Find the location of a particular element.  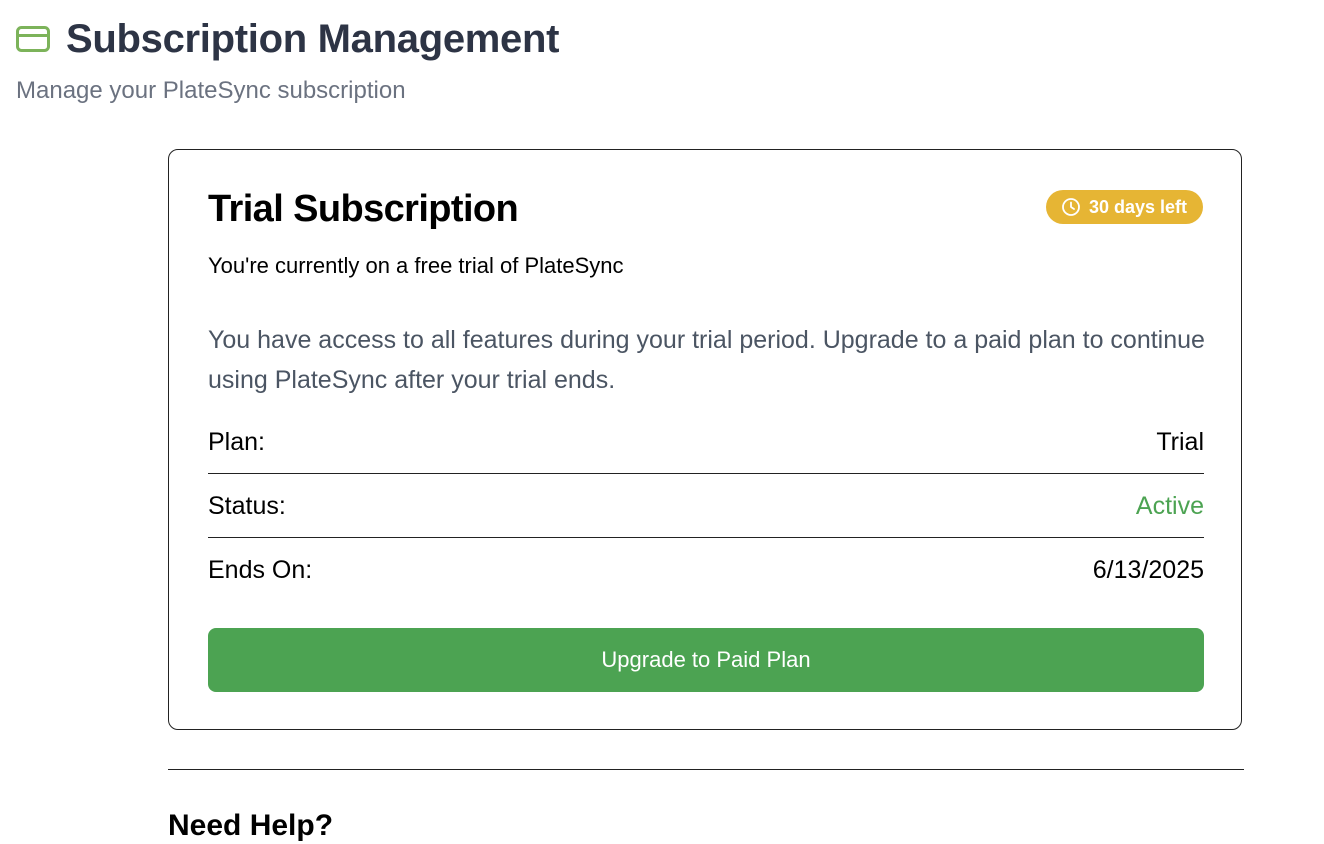

card-title: Trial Subscription is located at coordinates (363, 209).